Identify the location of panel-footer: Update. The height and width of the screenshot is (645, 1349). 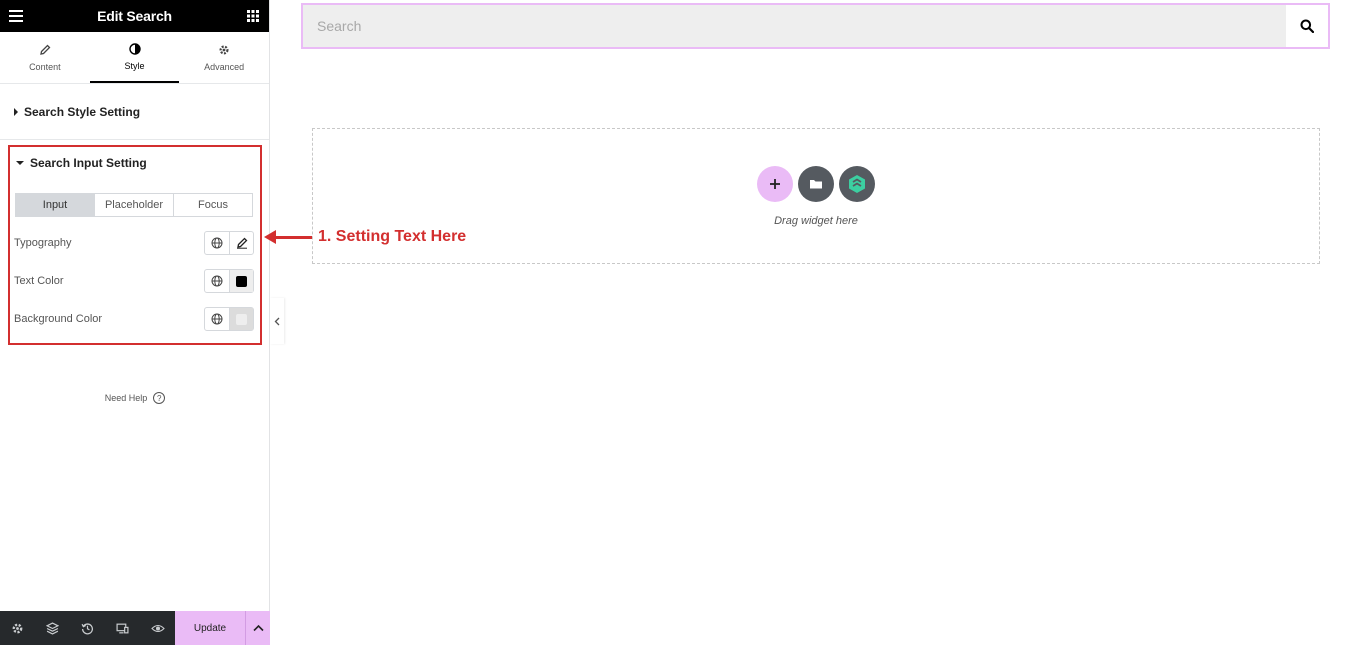
(135, 628).